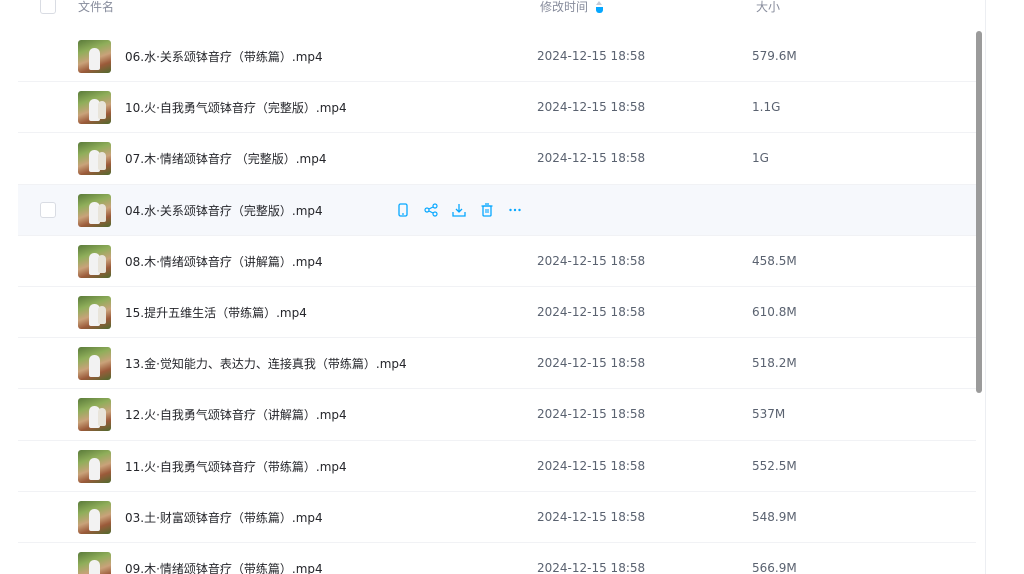 This screenshot has height=574, width=1024. I want to click on file-name: 03.土·财富颂钵音疗（带练篇）.mp4, so click(224, 517).